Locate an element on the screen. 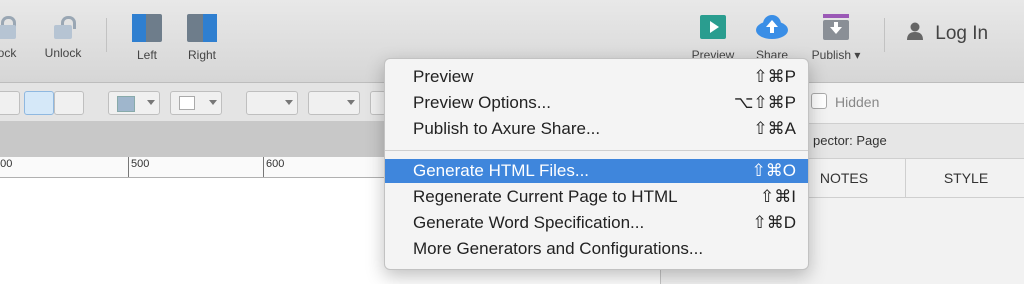  cloud-upload-icon is located at coordinates (772, 27).